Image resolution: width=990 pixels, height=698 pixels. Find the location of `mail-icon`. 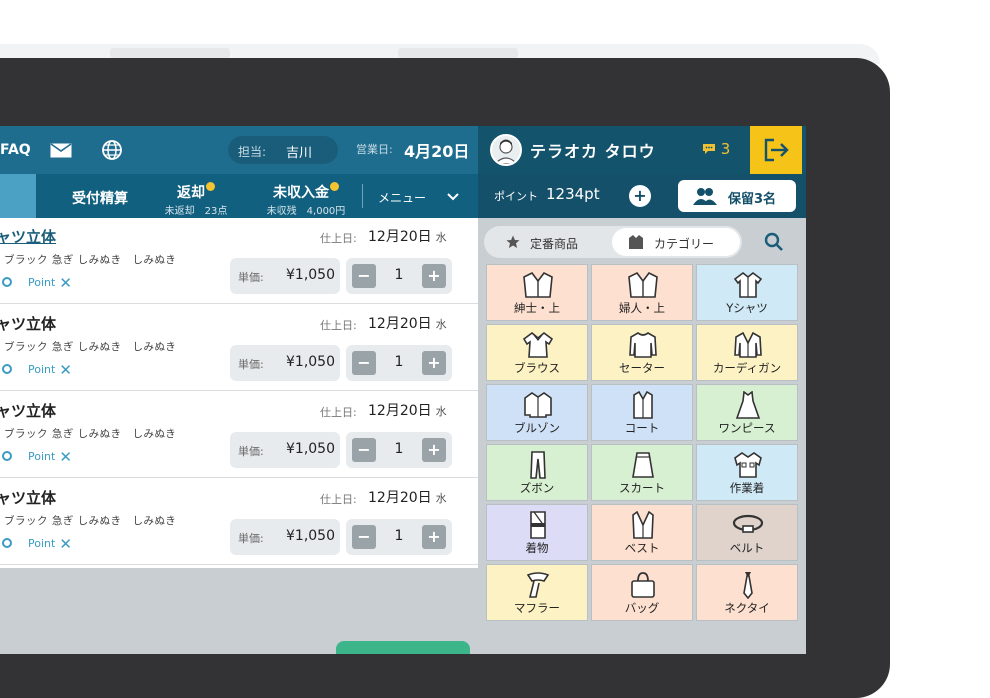

mail-icon is located at coordinates (61, 150).